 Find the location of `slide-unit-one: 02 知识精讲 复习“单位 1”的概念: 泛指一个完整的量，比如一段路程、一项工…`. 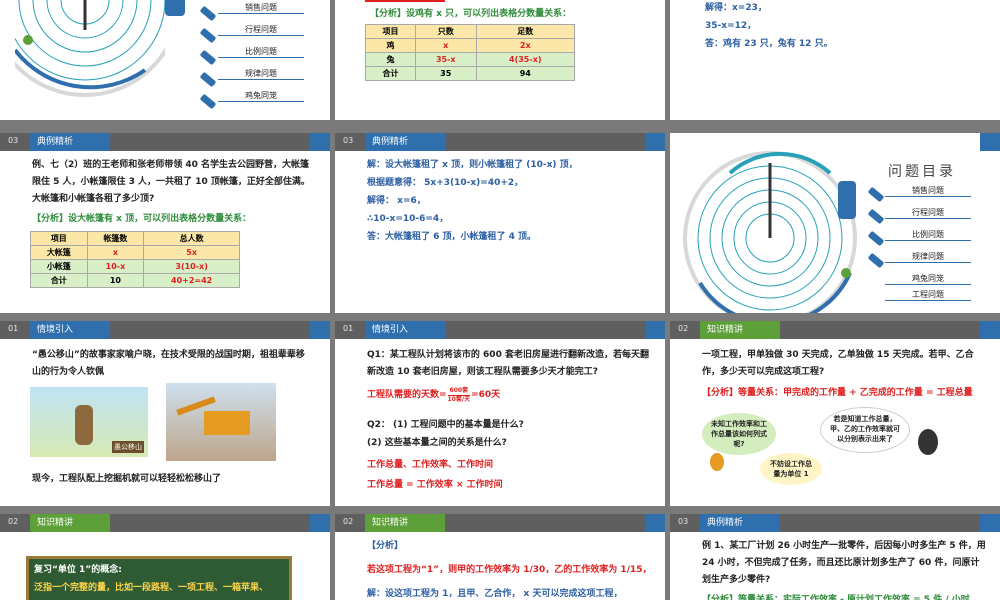

slide-unit-one: 02 知识精讲 复习“单位 1”的概念: 泛指一个完整的量，比如一段路程、一项工… is located at coordinates (165, 557).